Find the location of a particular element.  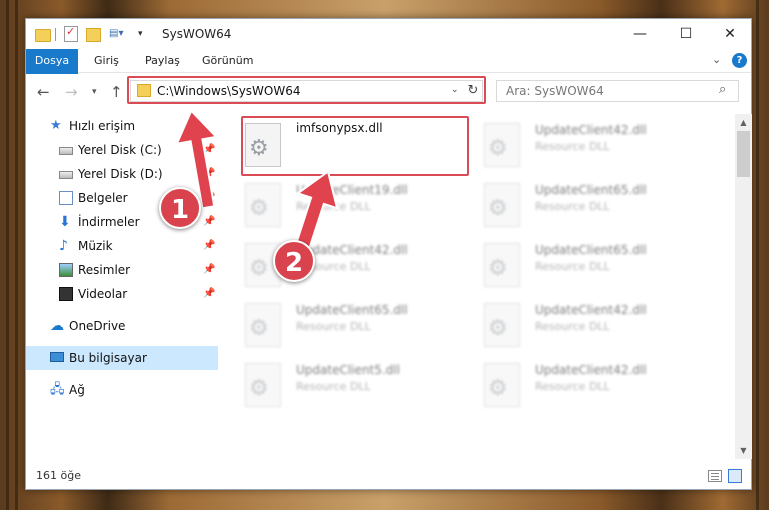

divider is located at coordinates (55, 34).